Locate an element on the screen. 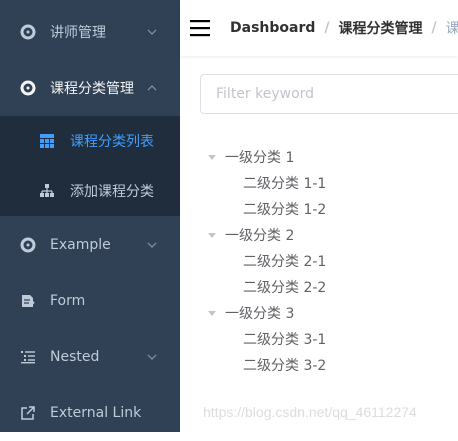  tree-node-level2: 二级分类 3-2 is located at coordinates (284, 365).